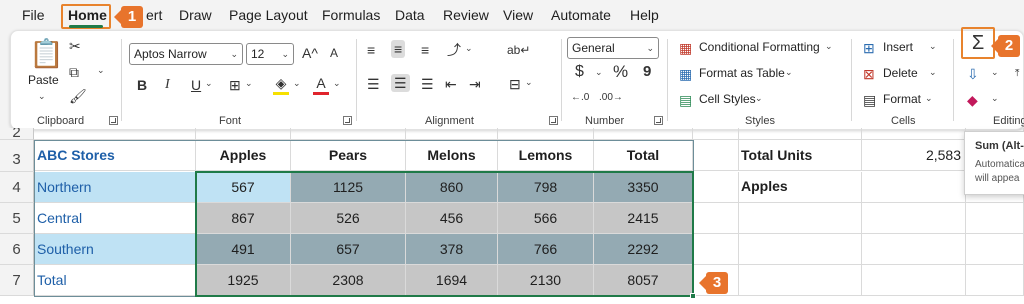 The width and height of the screenshot is (1024, 304). I want to click on conditional-formatting-dropdown-icon: ⌄, so click(829, 46).